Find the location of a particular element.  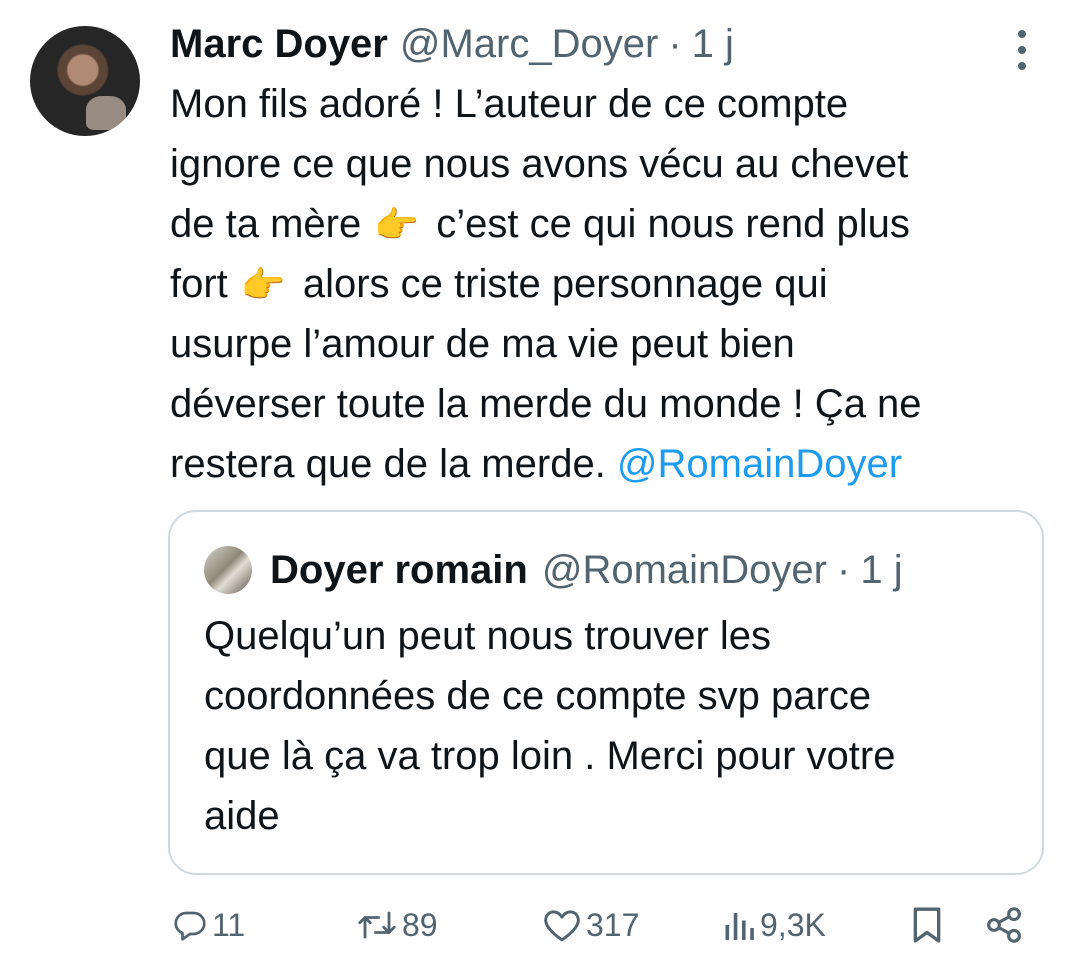

author-handle: @Marc_Doyer is located at coordinates (529, 44).